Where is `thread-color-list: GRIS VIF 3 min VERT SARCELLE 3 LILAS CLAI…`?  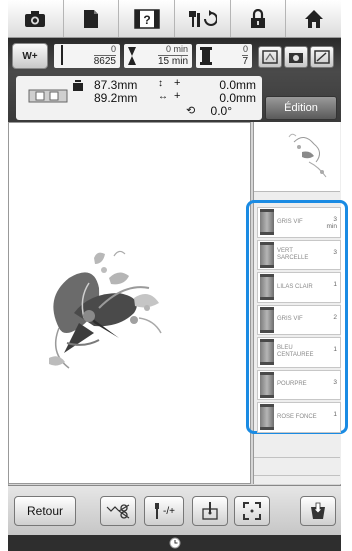 thread-color-list: GRIS VIF 3 min VERT SARCELLE 3 LILAS CLAI… is located at coordinates (297, 317).